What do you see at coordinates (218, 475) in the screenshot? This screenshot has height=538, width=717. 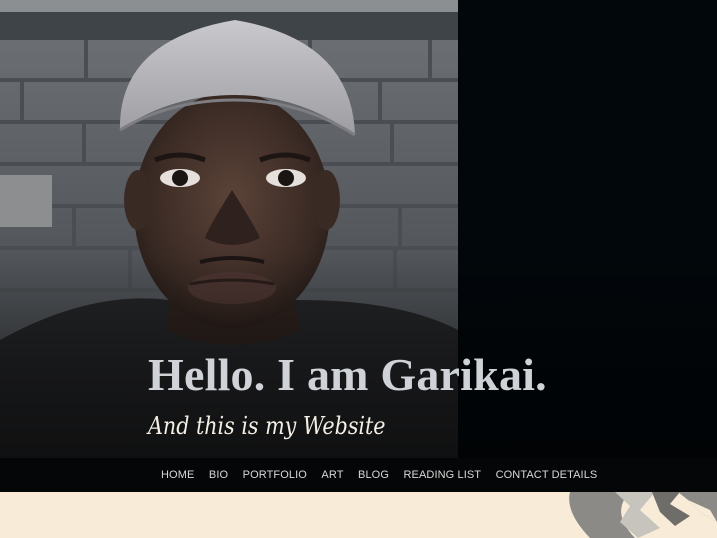 I see `nav-item-bio: BIO` at bounding box center [218, 475].